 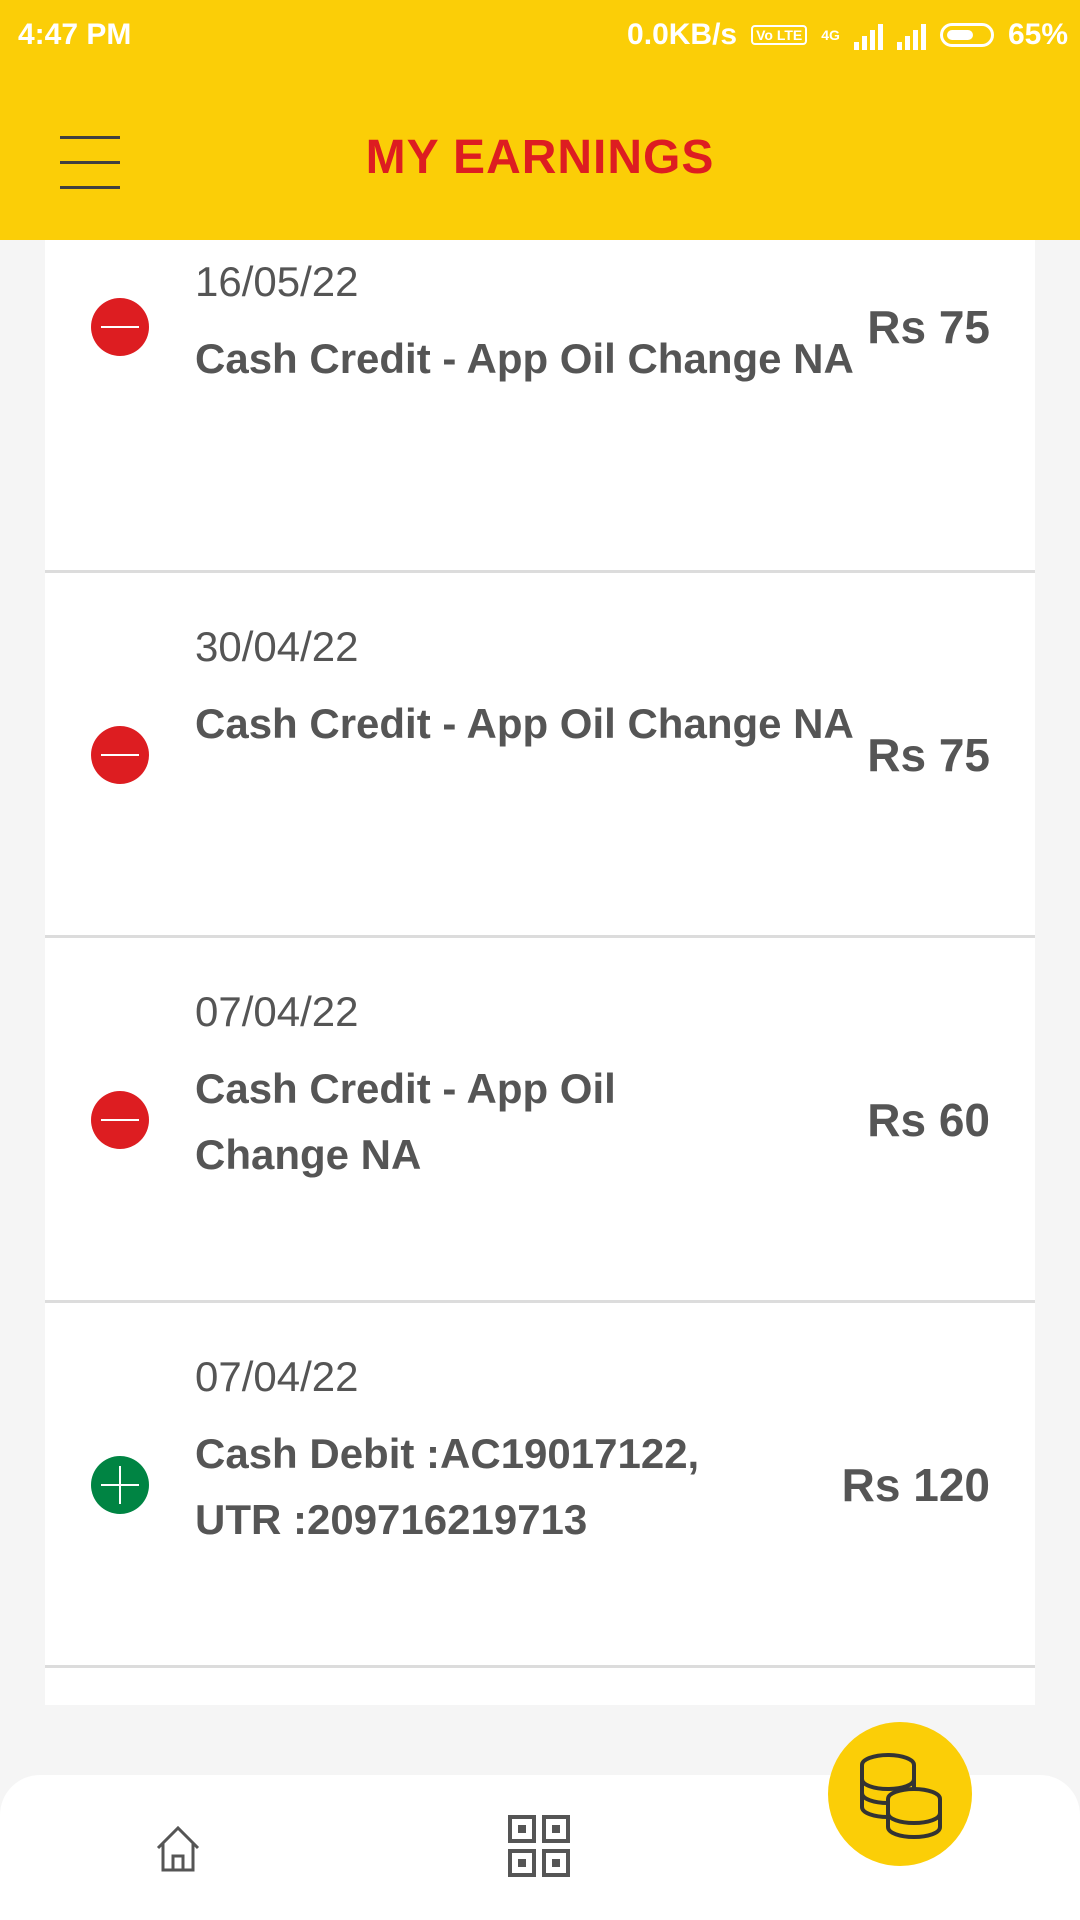 I want to click on signal-icon, so click(x=868, y=35).